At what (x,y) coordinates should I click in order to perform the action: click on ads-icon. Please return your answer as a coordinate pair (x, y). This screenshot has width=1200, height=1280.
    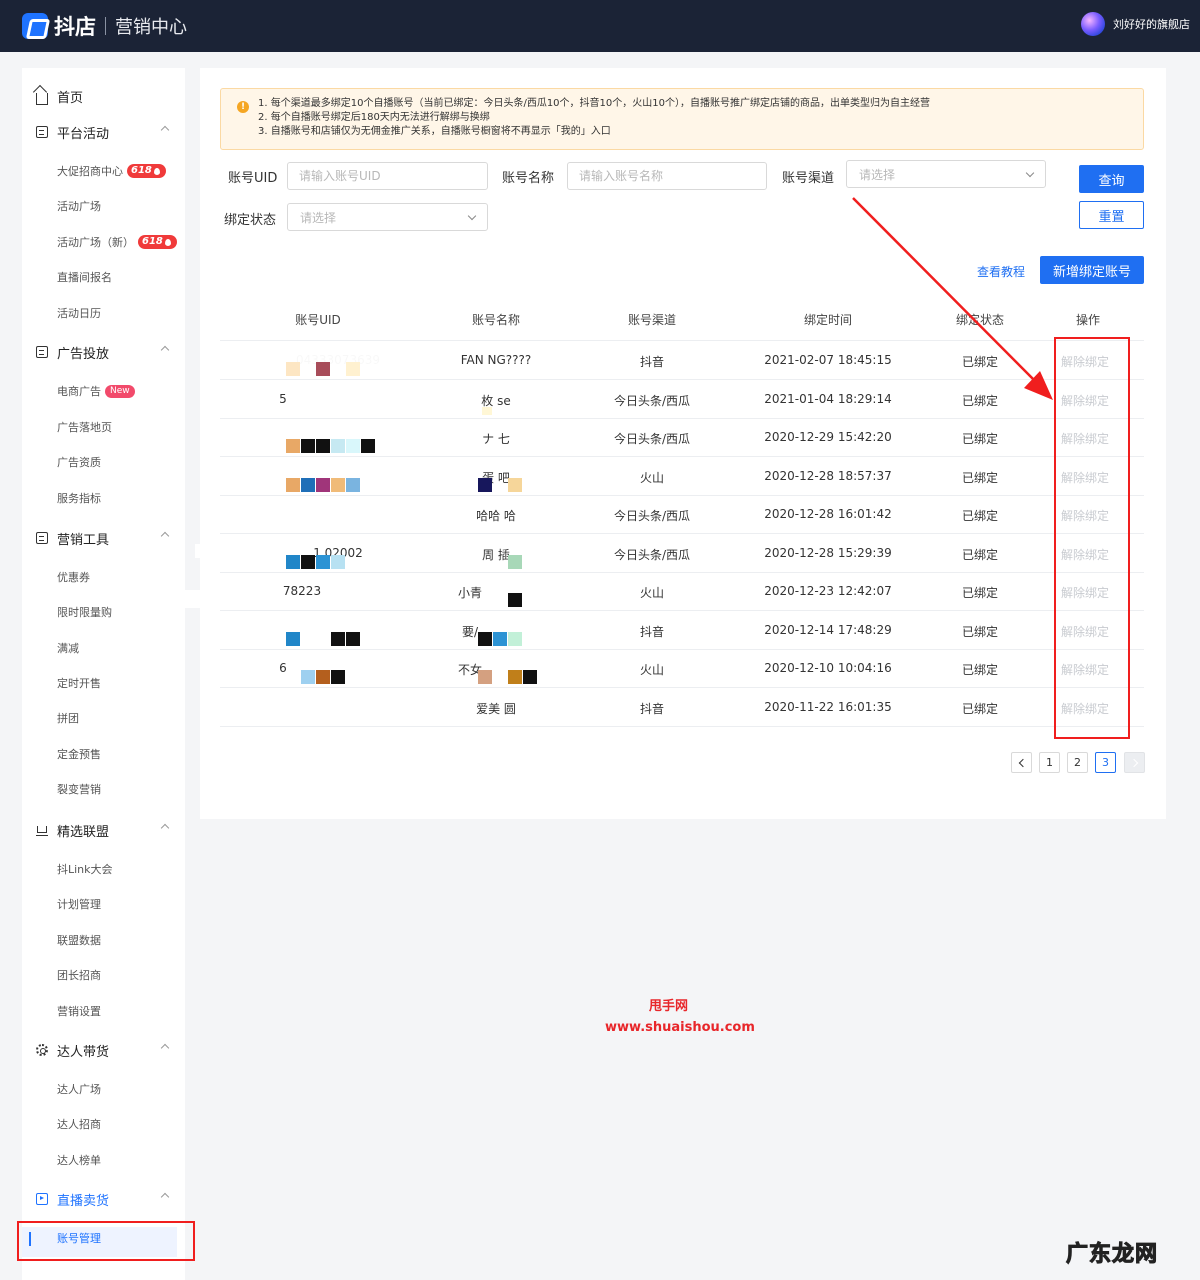
    Looking at the image, I should click on (42, 352).